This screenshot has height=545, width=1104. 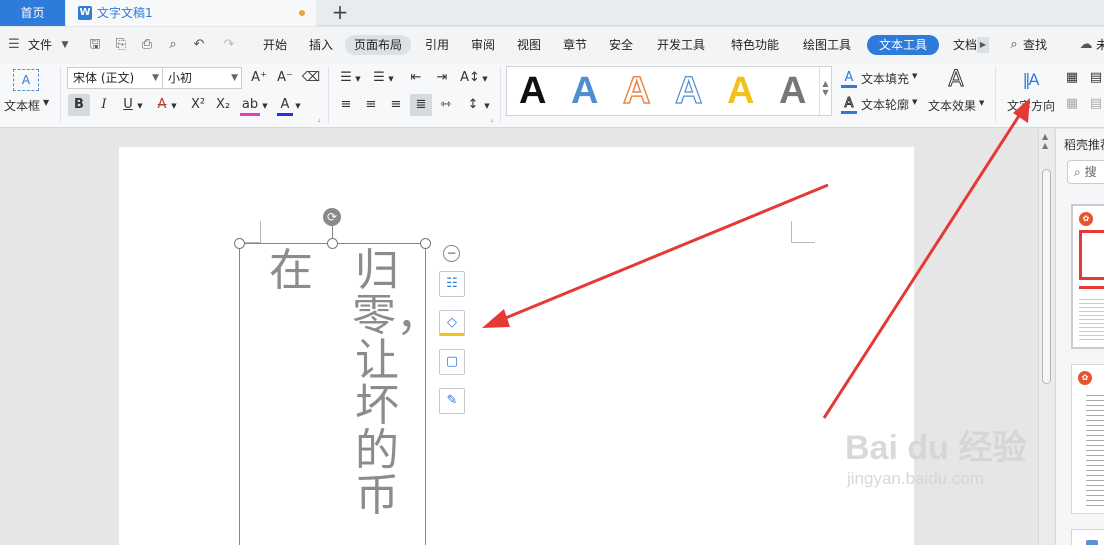 What do you see at coordinates (421, 105) in the screenshot?
I see `justify-icon: ≣` at bounding box center [421, 105].